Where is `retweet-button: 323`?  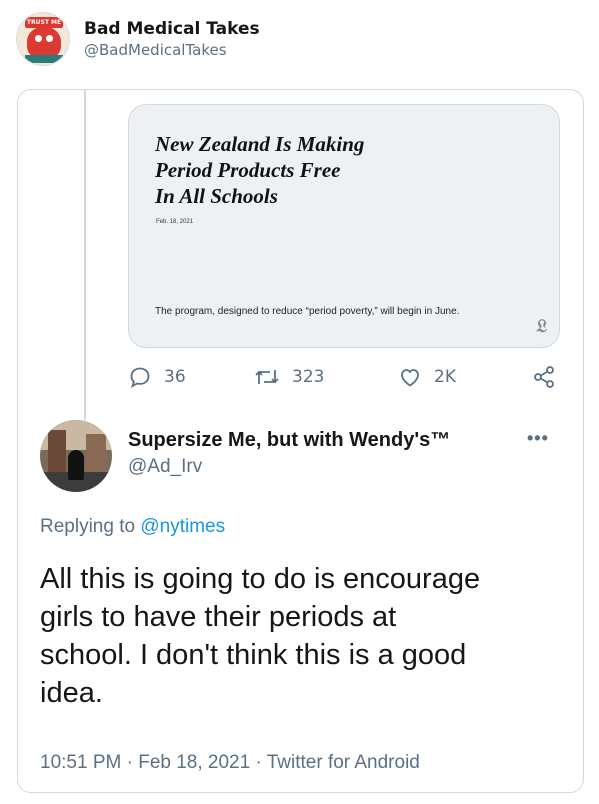
retweet-button: 323 is located at coordinates (289, 377).